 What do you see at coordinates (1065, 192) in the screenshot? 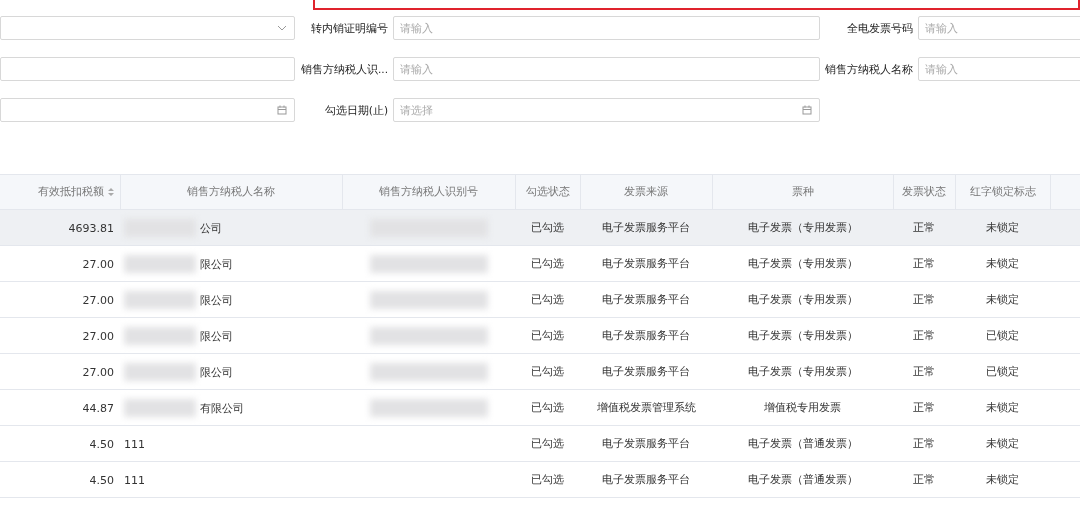
I see `header-cell` at bounding box center [1065, 192].